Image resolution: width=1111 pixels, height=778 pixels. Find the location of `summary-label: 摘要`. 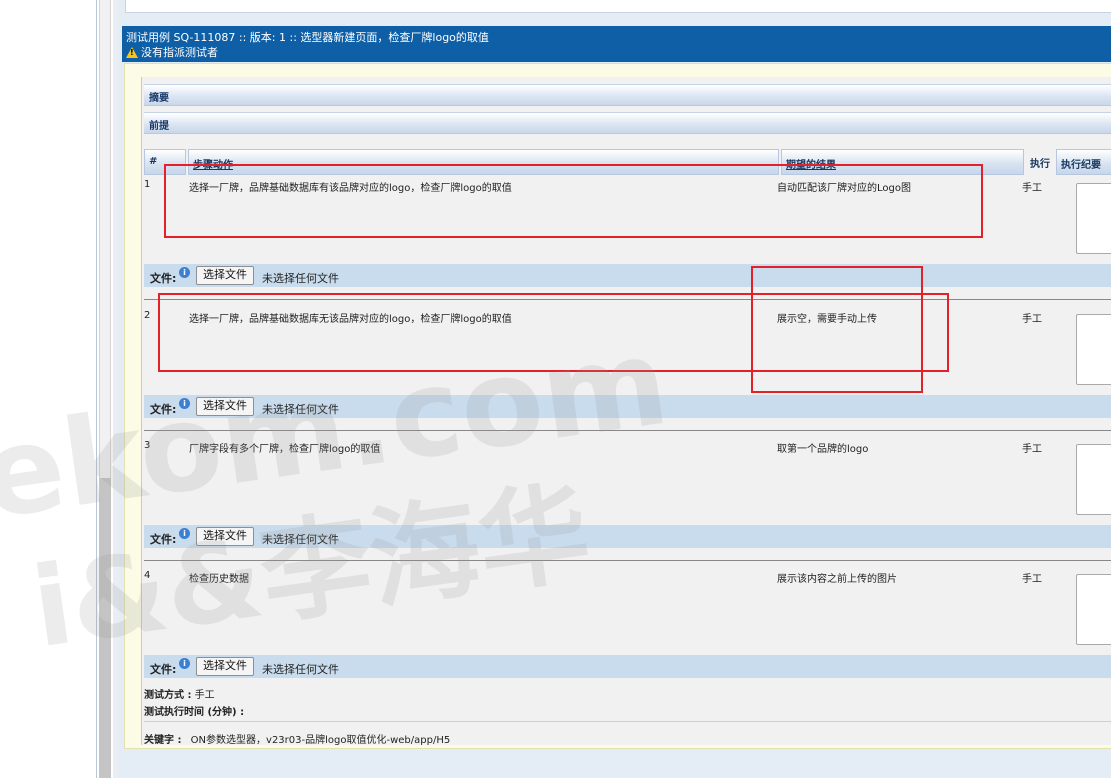

summary-label: 摘要 is located at coordinates (159, 98).